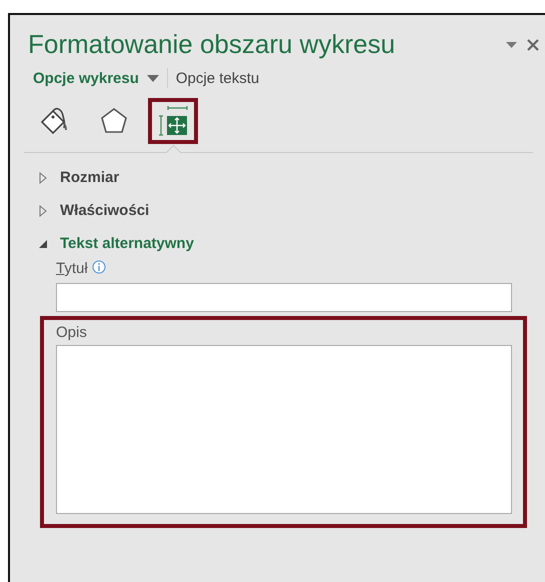 The image size is (545, 582). I want to click on section-header: Tekst alternatywny, so click(116, 243).